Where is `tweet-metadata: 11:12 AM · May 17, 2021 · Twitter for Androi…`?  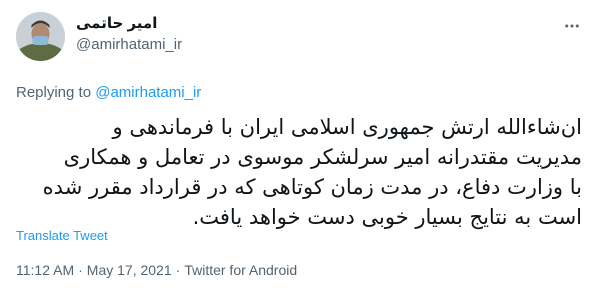
tweet-metadata: 11:12 AM · May 17, 2021 · Twitter for Androi… is located at coordinates (156, 270).